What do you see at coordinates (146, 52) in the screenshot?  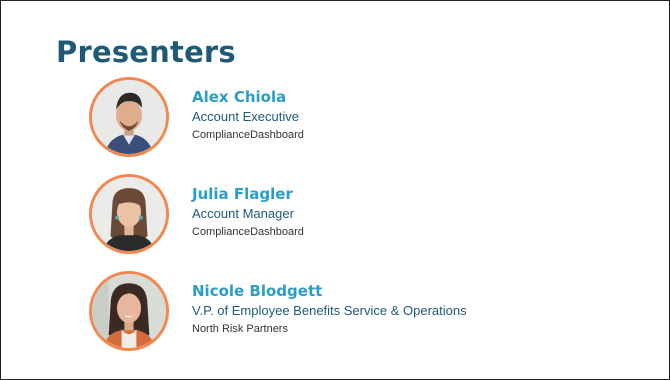 I see `slide-title: Presenters` at bounding box center [146, 52].